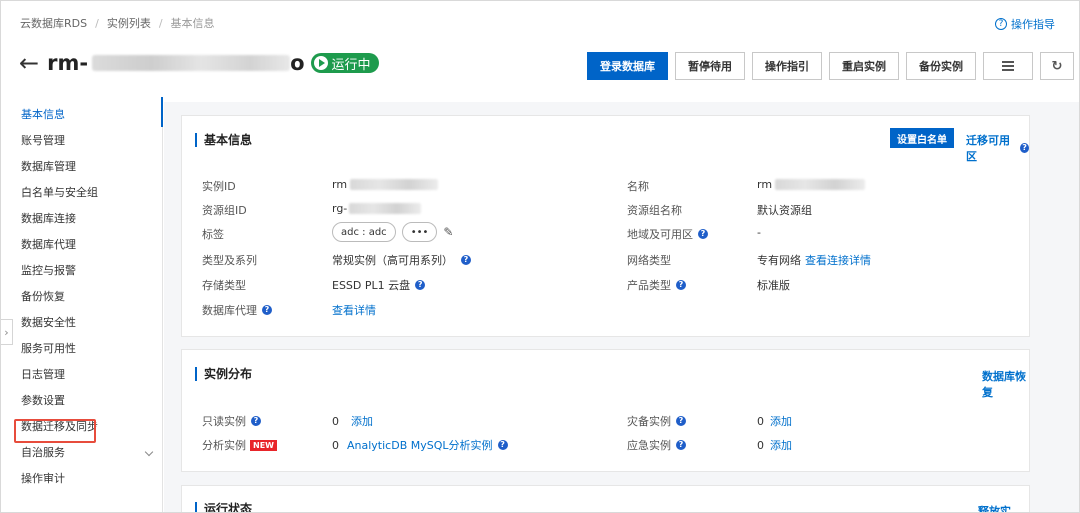 The height and width of the screenshot is (513, 1080). Describe the element at coordinates (420, 445) in the screenshot. I see `analytic-link: AnalyticDB MySQL分析实例` at that location.